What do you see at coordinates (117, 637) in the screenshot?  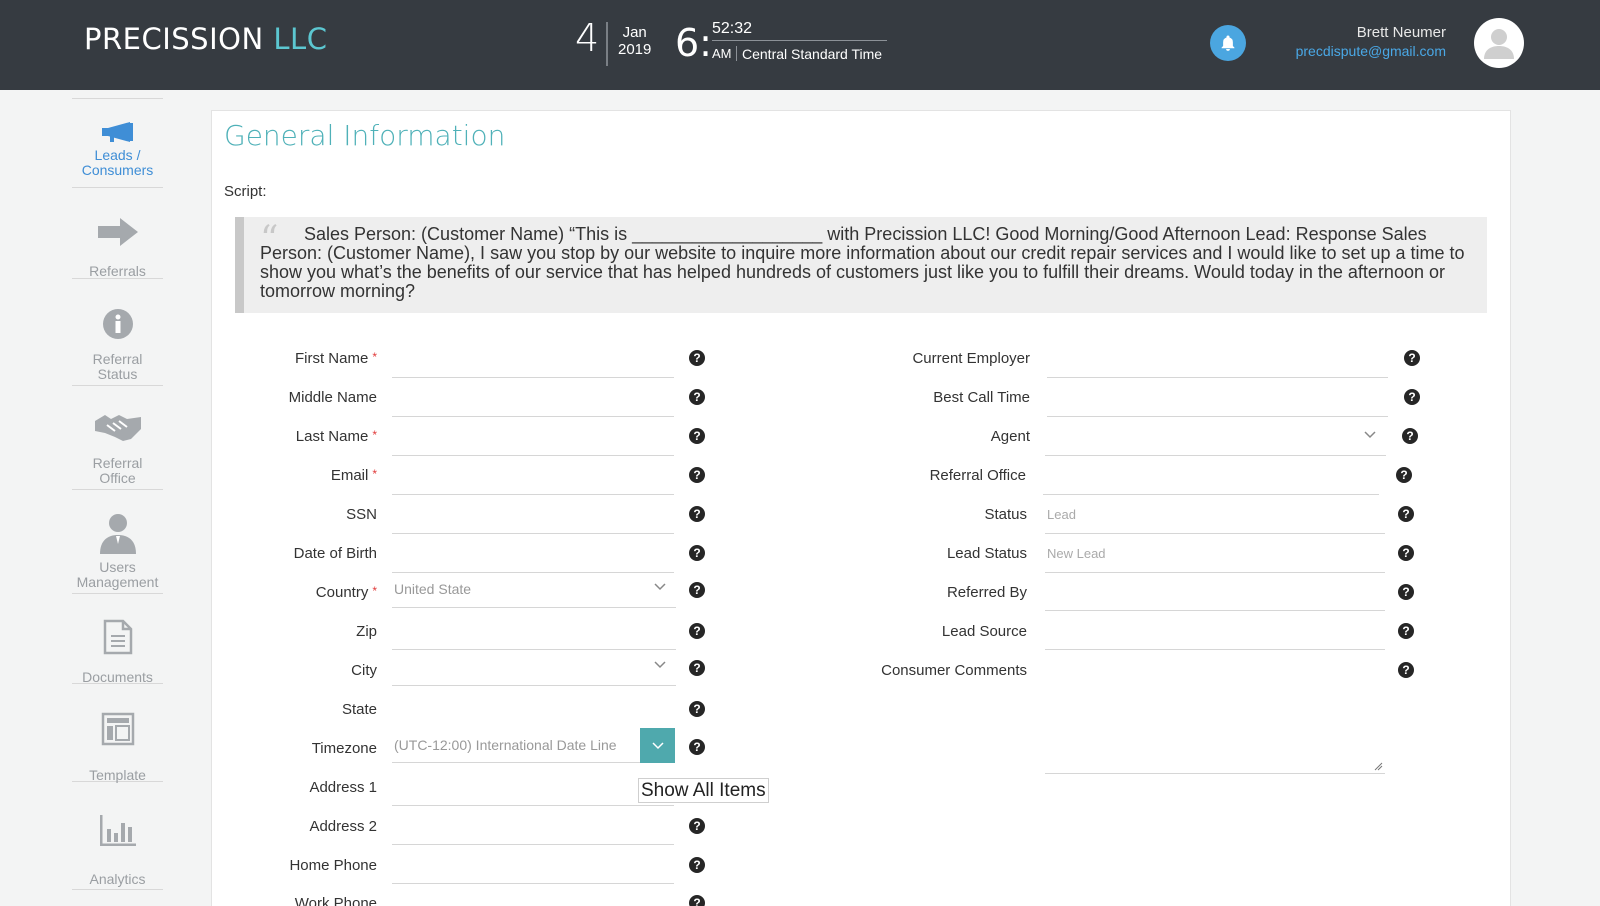 I see `document-icon` at bounding box center [117, 637].